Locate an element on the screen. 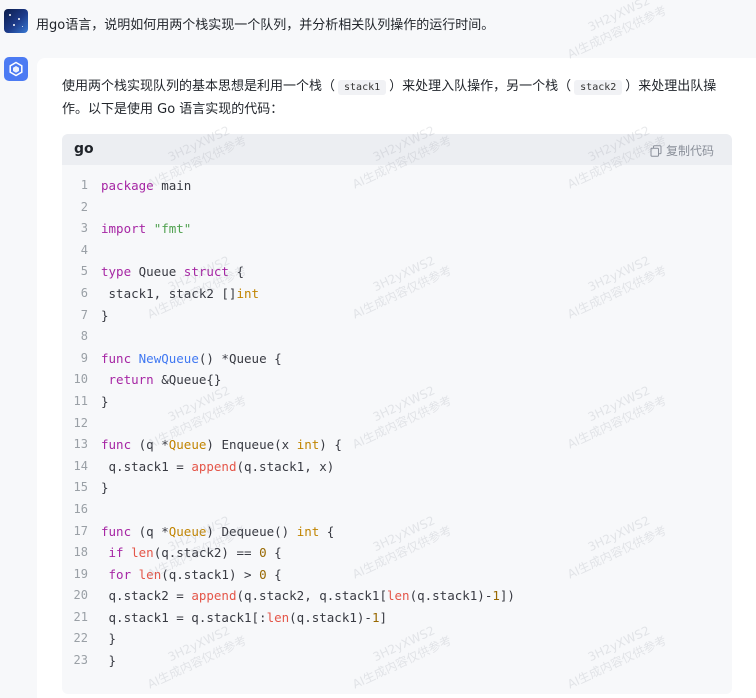 Image resolution: width=756 pixels, height=698 pixels. line-number: 13 is located at coordinates (80, 444).